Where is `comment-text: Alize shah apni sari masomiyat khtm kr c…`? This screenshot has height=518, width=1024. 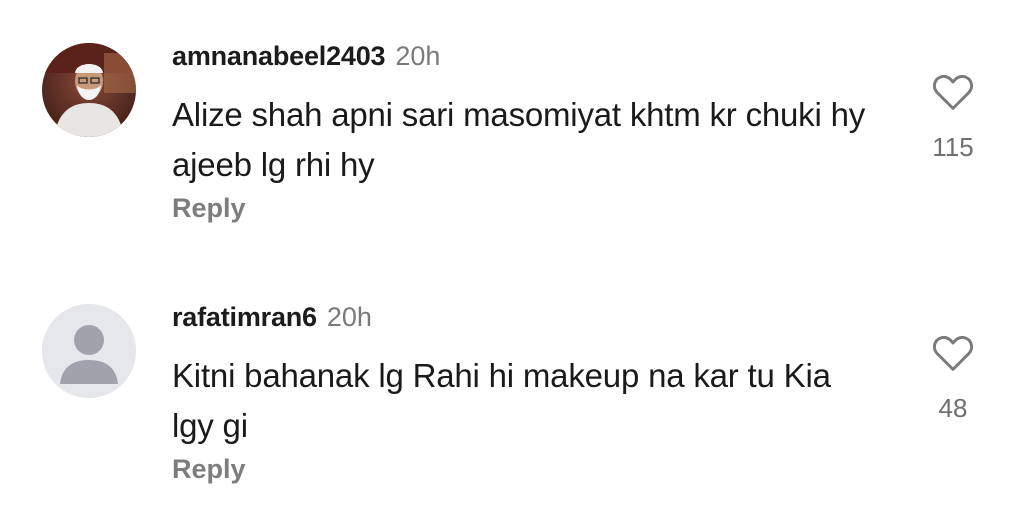
comment-text: Alize shah apni sari masomiyat khtm kr c… is located at coordinates (519, 139).